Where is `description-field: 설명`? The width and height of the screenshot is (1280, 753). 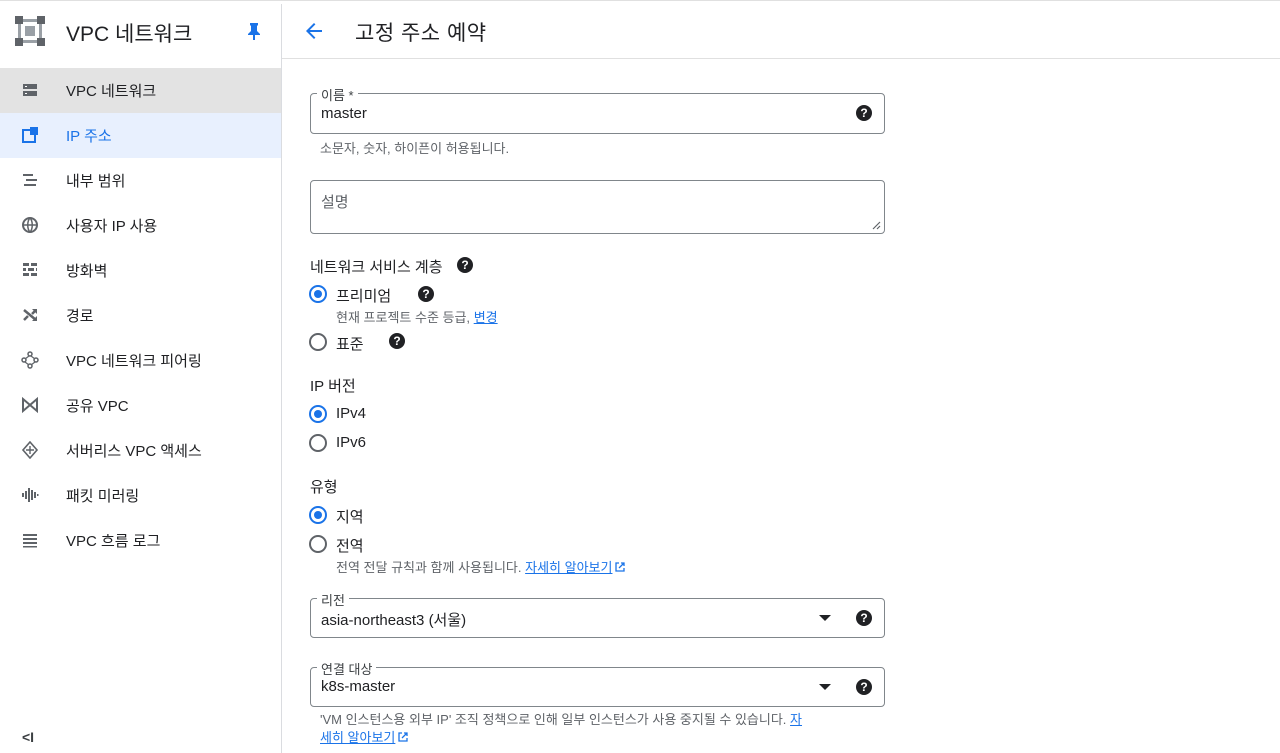
description-field: 설명 is located at coordinates (597, 207).